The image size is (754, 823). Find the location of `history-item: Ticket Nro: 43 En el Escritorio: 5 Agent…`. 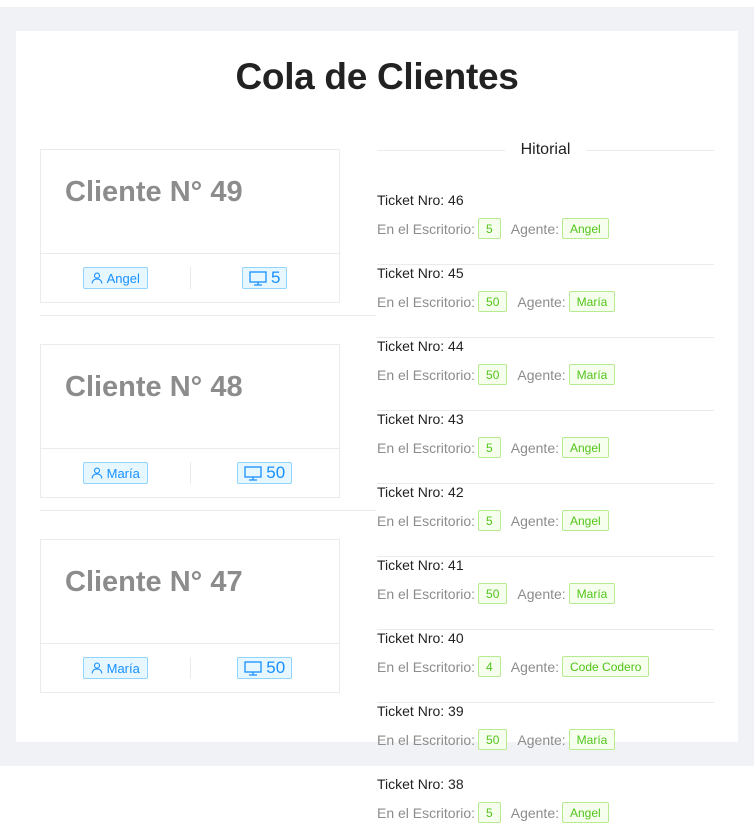

history-item: Ticket Nro: 43 En el Escritorio: 5 Agent… is located at coordinates (545, 447).